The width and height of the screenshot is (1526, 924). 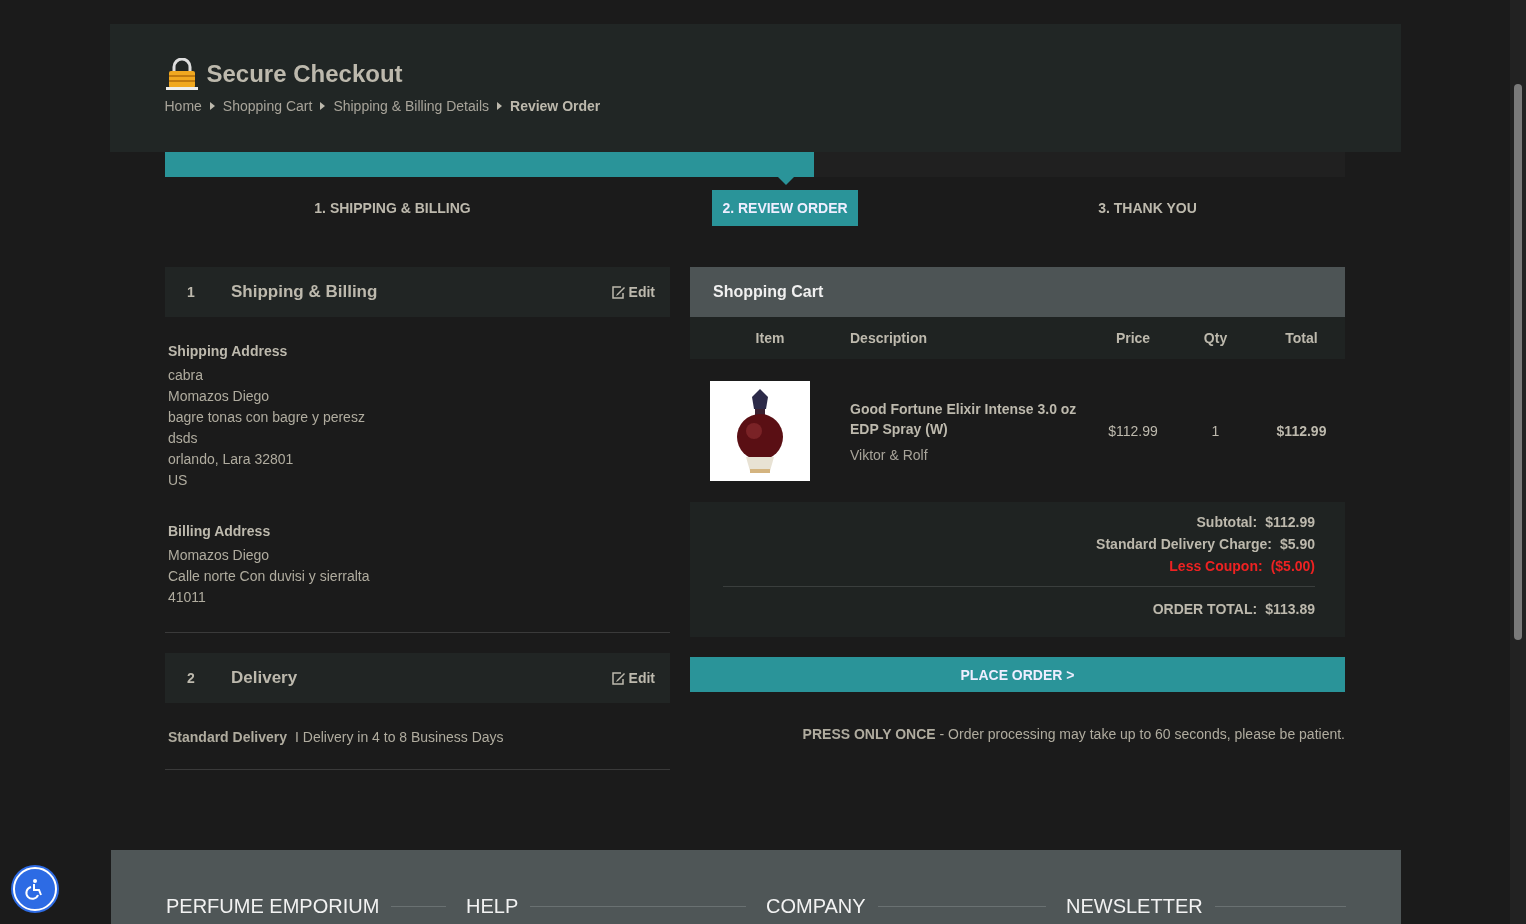 I want to click on breadcrumb-link: Shipping & Billing Details, so click(x=411, y=106).